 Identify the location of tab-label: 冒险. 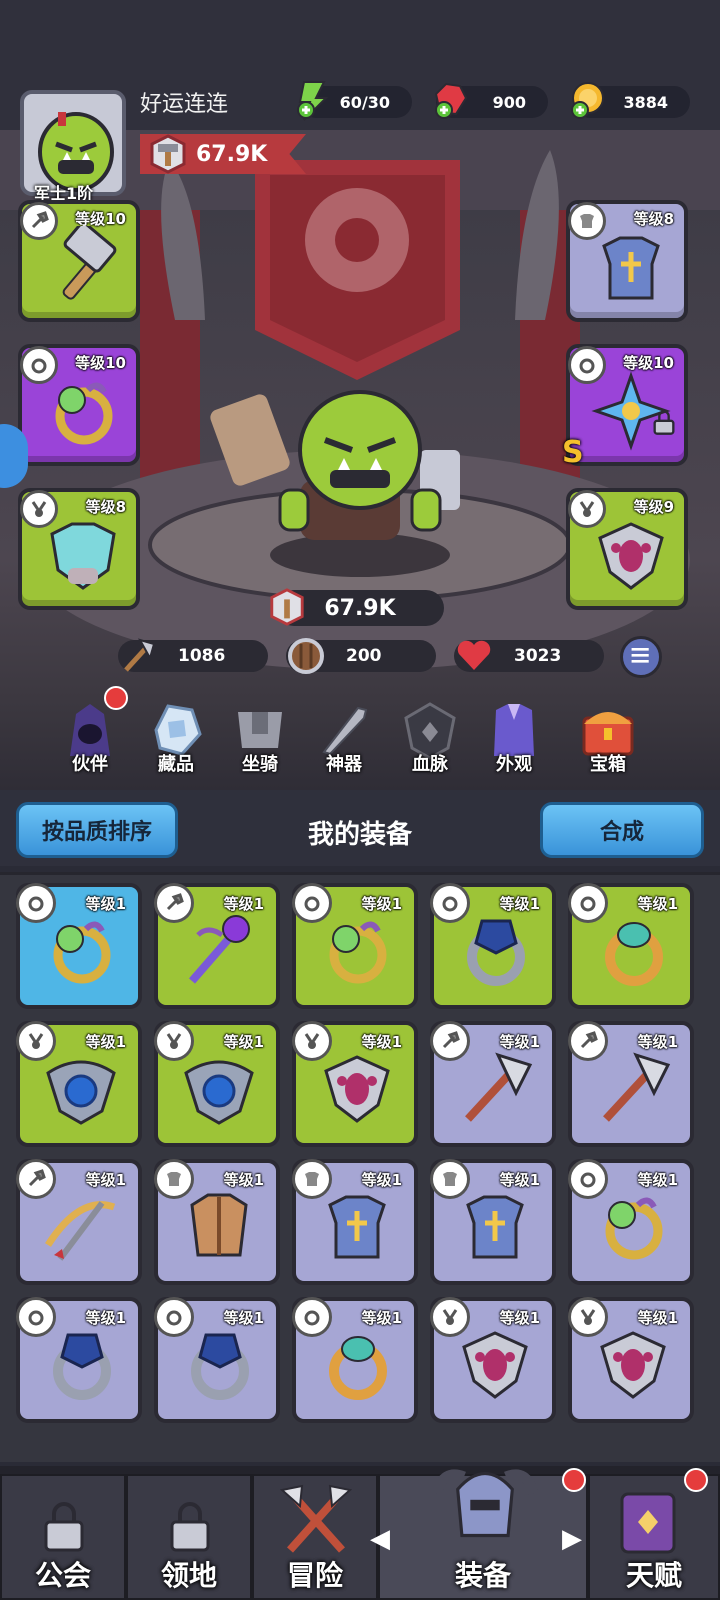
(314, 1575).